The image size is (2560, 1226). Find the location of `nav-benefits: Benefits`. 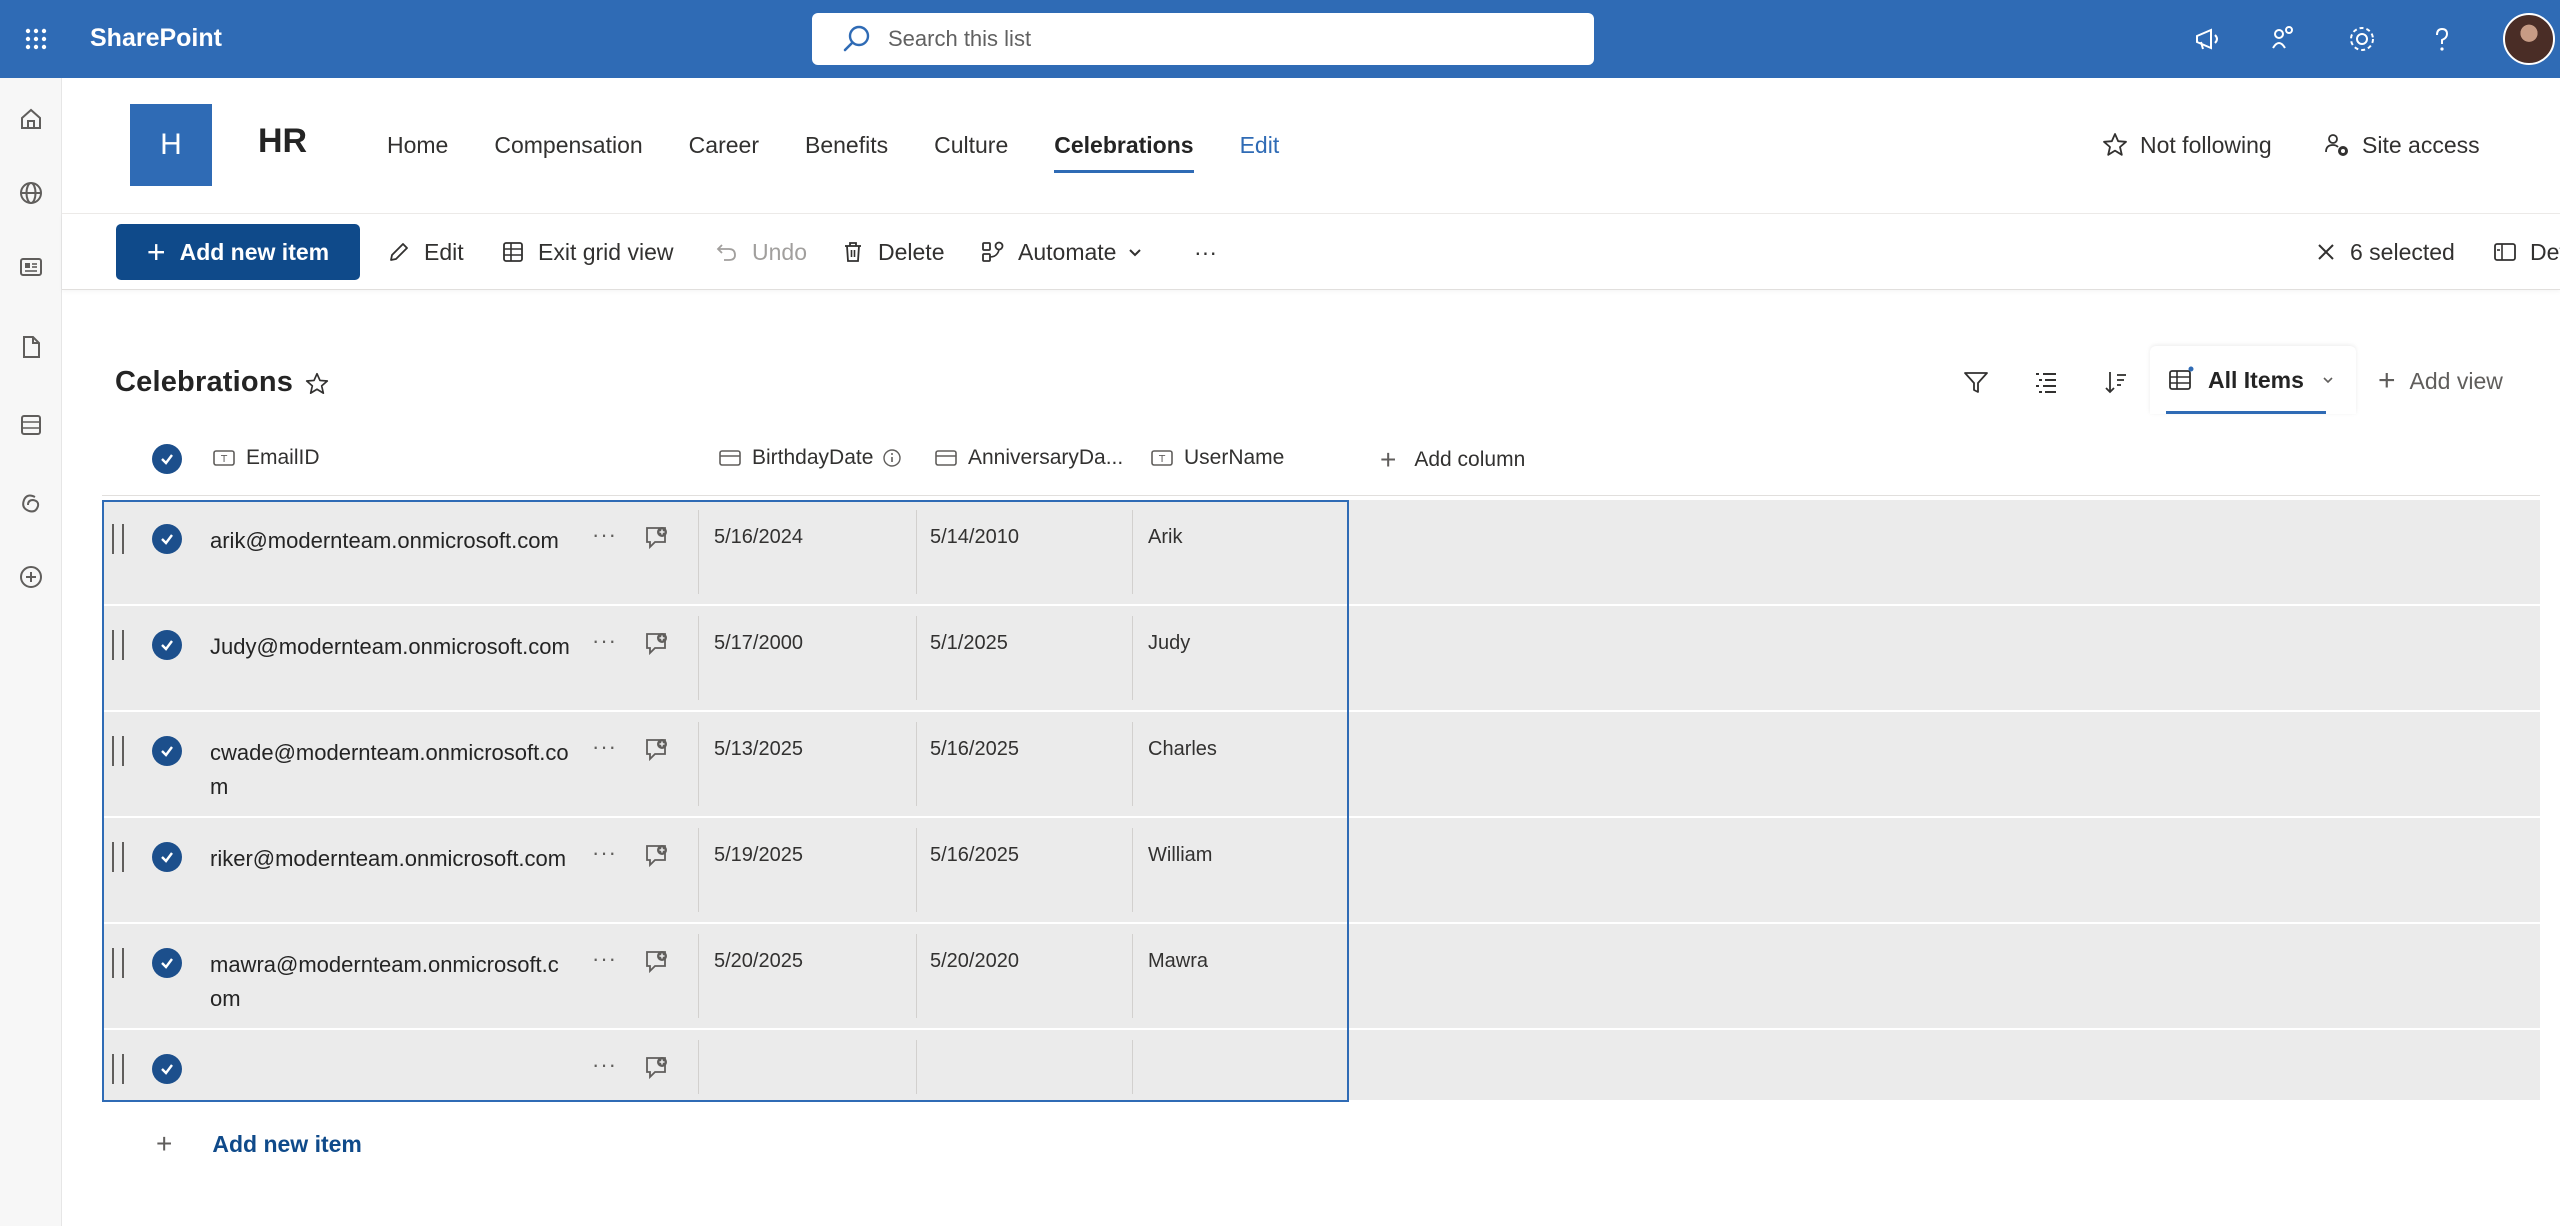

nav-benefits: Benefits is located at coordinates (846, 152).